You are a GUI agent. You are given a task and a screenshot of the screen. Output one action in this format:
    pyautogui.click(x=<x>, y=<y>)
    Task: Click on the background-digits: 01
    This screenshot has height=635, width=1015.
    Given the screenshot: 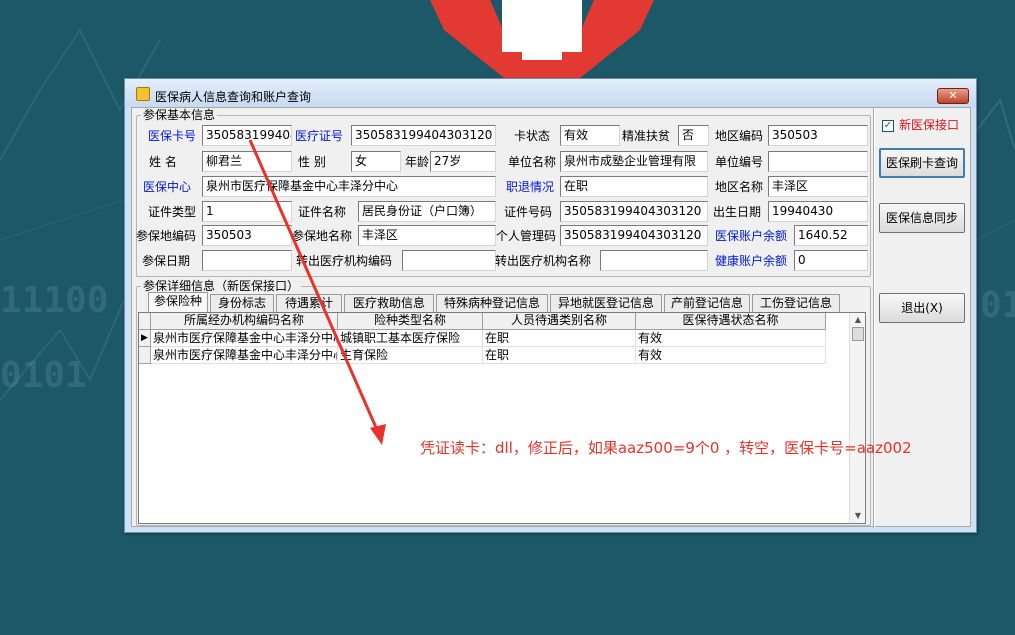 What is the action you would take?
    pyautogui.click(x=997, y=305)
    